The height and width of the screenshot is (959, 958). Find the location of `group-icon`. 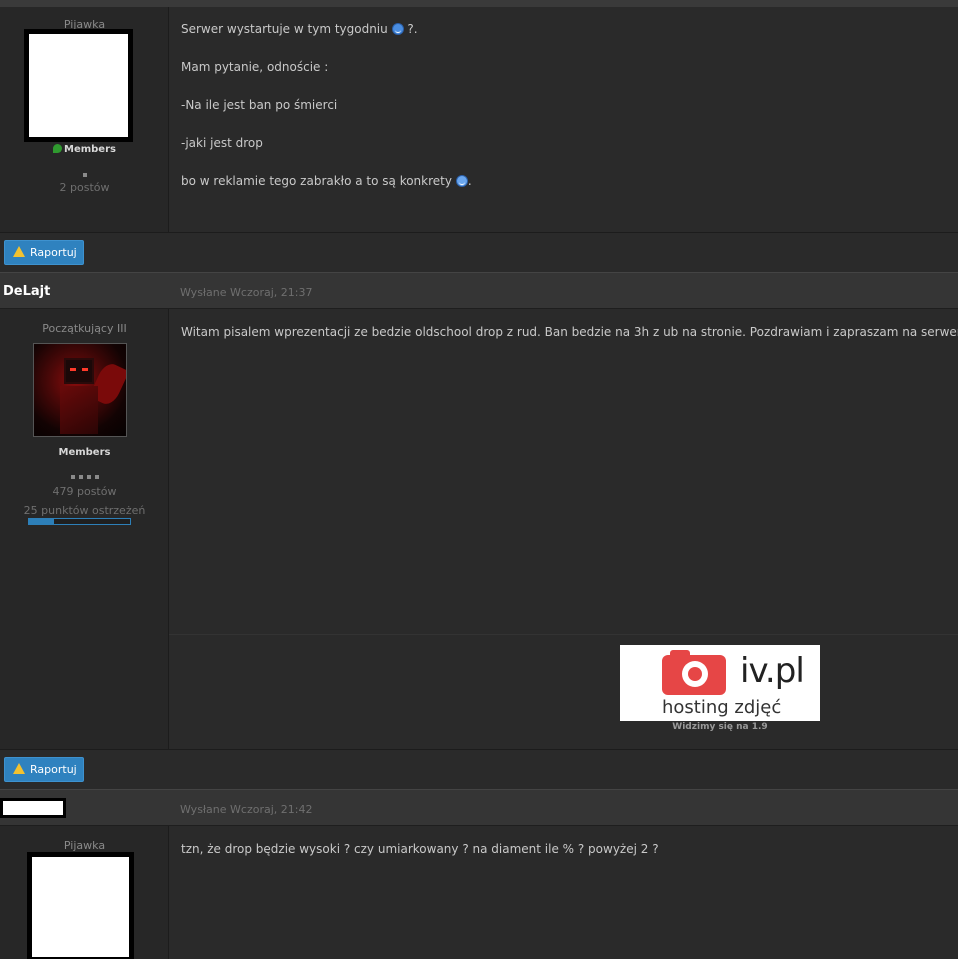

group-icon is located at coordinates (57, 148).